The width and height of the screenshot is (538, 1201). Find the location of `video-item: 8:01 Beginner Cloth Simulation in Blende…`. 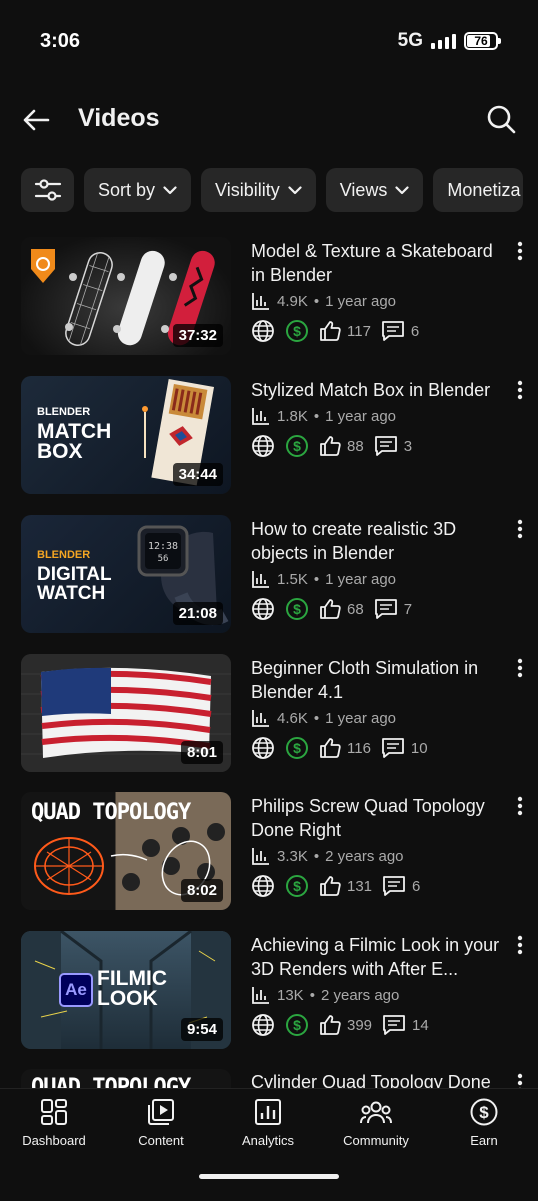

video-item: 8:01 Beginner Cloth Simulation in Blende… is located at coordinates (275, 713).